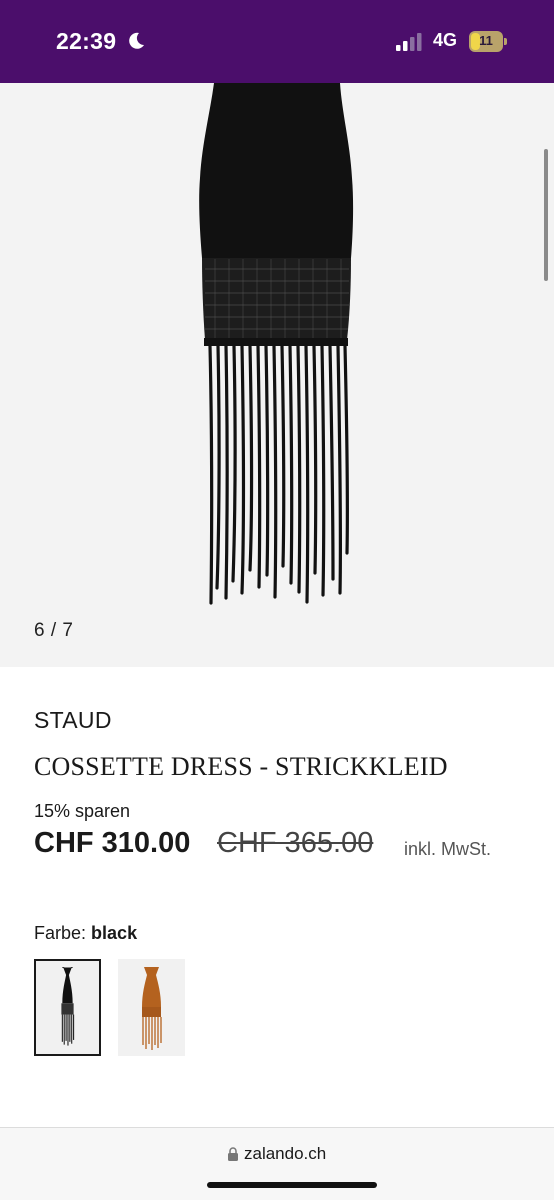 The width and height of the screenshot is (554, 1200). What do you see at coordinates (54, 630) in the screenshot?
I see `gallery-counter: 6 / 7` at bounding box center [54, 630].